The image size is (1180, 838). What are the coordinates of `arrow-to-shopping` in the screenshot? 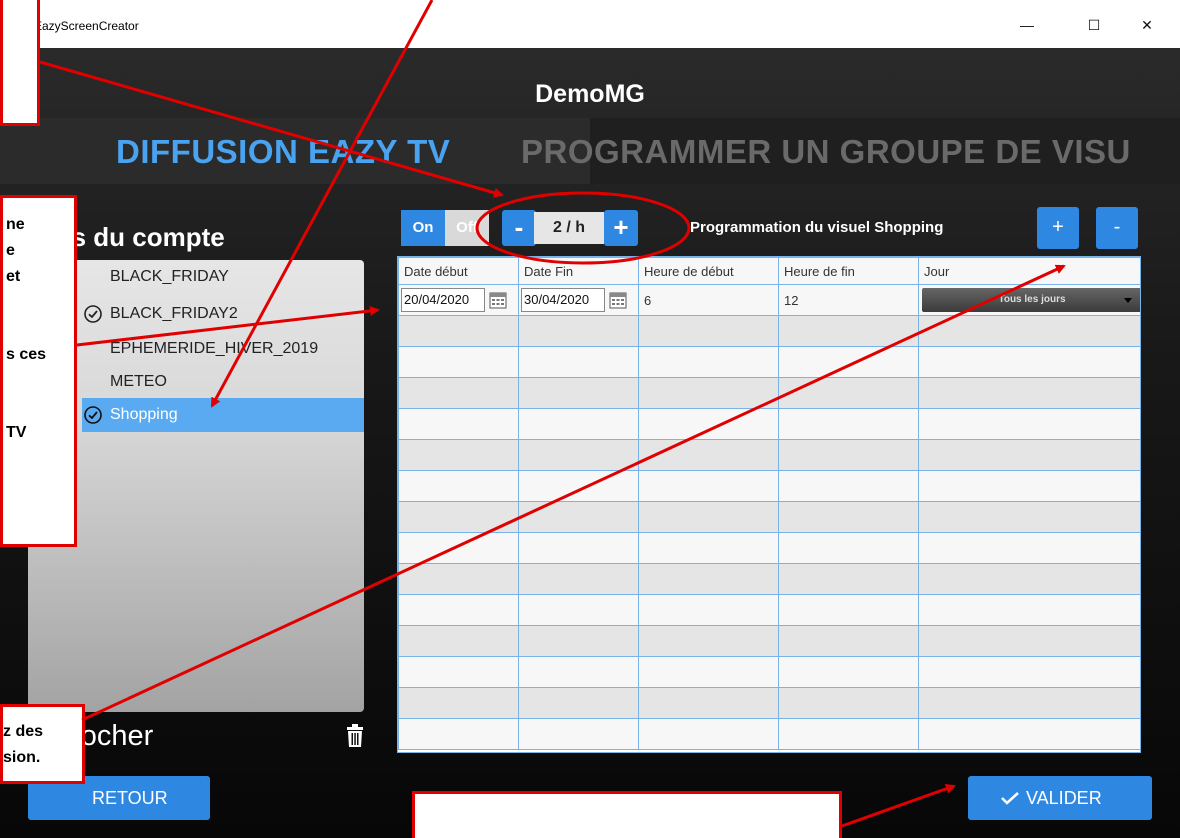 It's located at (322, 204).